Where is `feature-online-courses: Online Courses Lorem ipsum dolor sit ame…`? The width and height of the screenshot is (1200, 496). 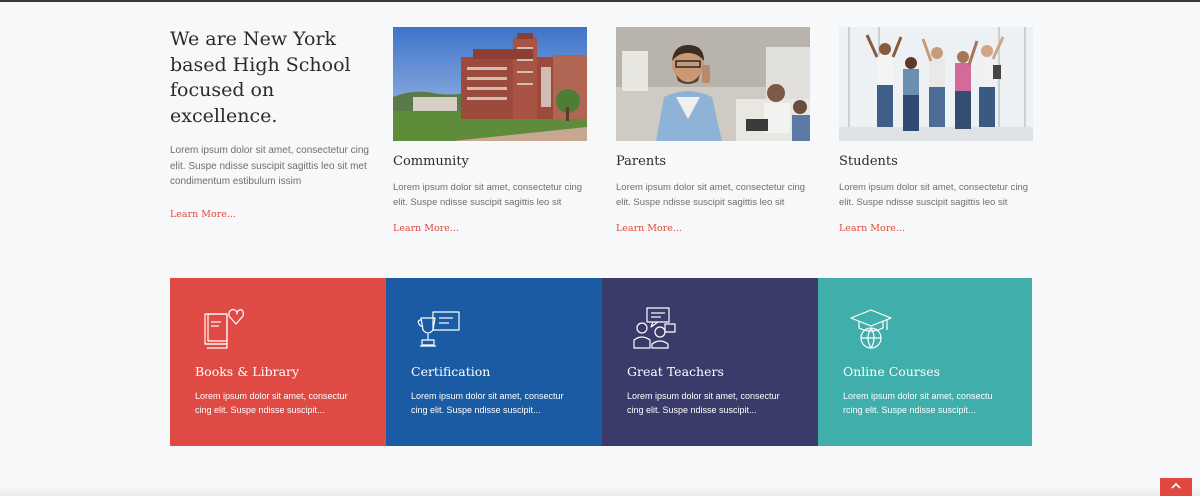 feature-online-courses: Online Courses Lorem ipsum dolor sit ame… is located at coordinates (925, 362).